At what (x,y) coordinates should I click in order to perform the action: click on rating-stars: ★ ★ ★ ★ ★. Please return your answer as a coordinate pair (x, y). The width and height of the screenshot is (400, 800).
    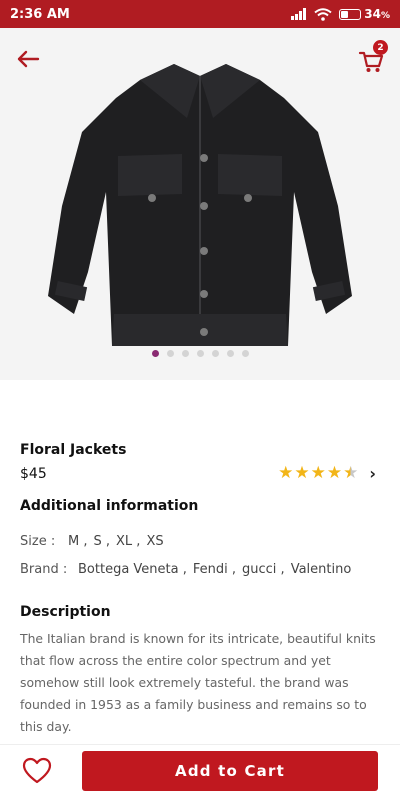
    Looking at the image, I should click on (318, 473).